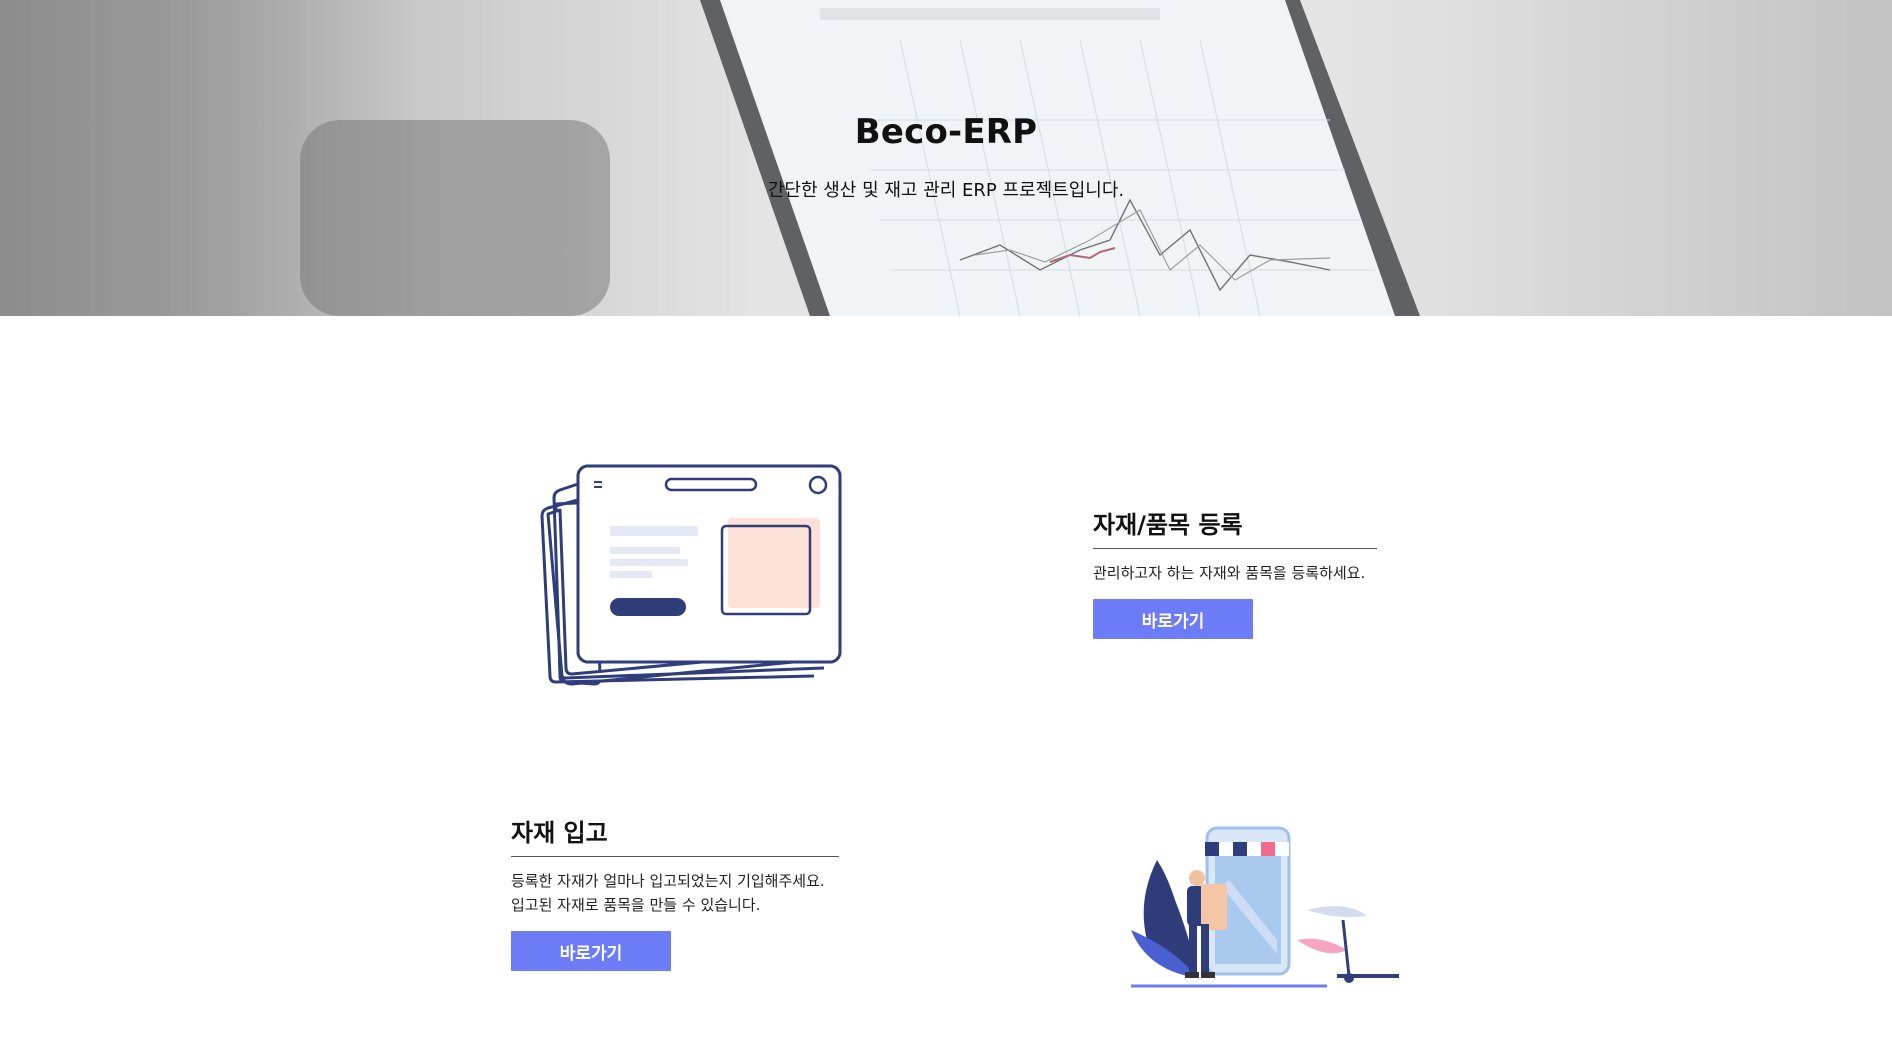  Describe the element at coordinates (946, 190) in the screenshot. I see `hero-subtitle: 간단한 생산 및 재고 관리 ERP 프로젝트입니다.` at that location.